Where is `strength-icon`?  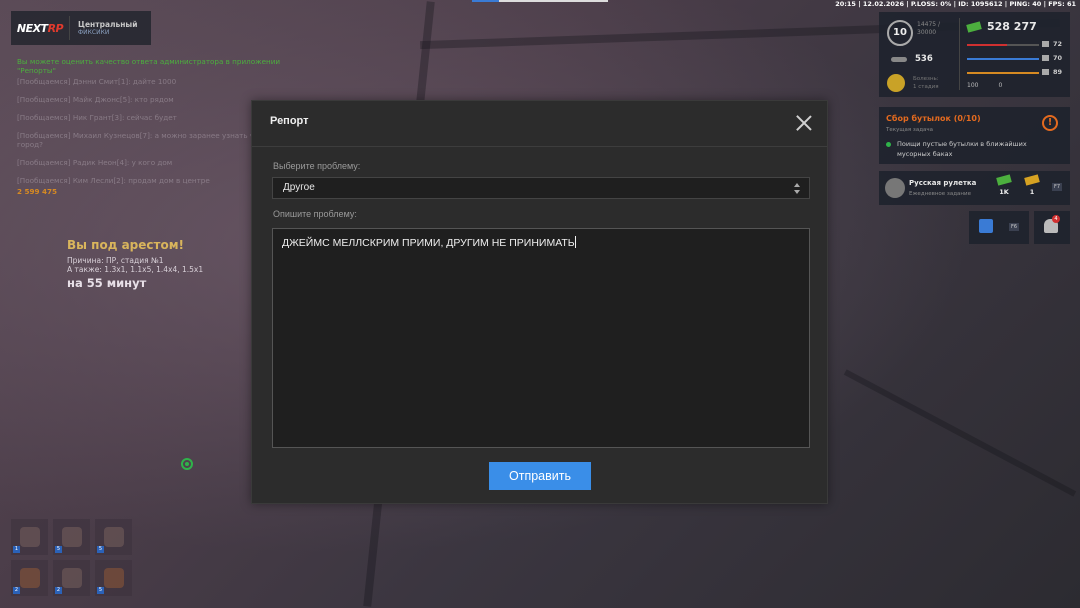
strength-icon is located at coordinates (1045, 72).